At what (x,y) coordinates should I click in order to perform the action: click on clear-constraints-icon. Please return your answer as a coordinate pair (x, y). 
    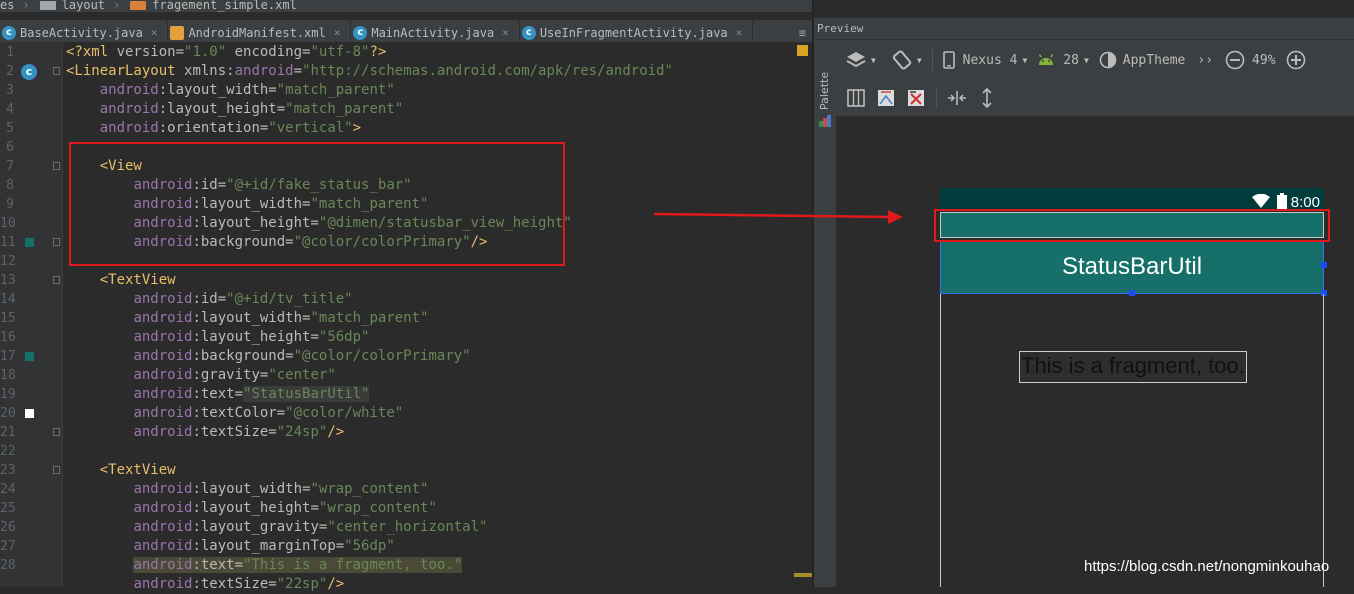
    Looking at the image, I should click on (916, 98).